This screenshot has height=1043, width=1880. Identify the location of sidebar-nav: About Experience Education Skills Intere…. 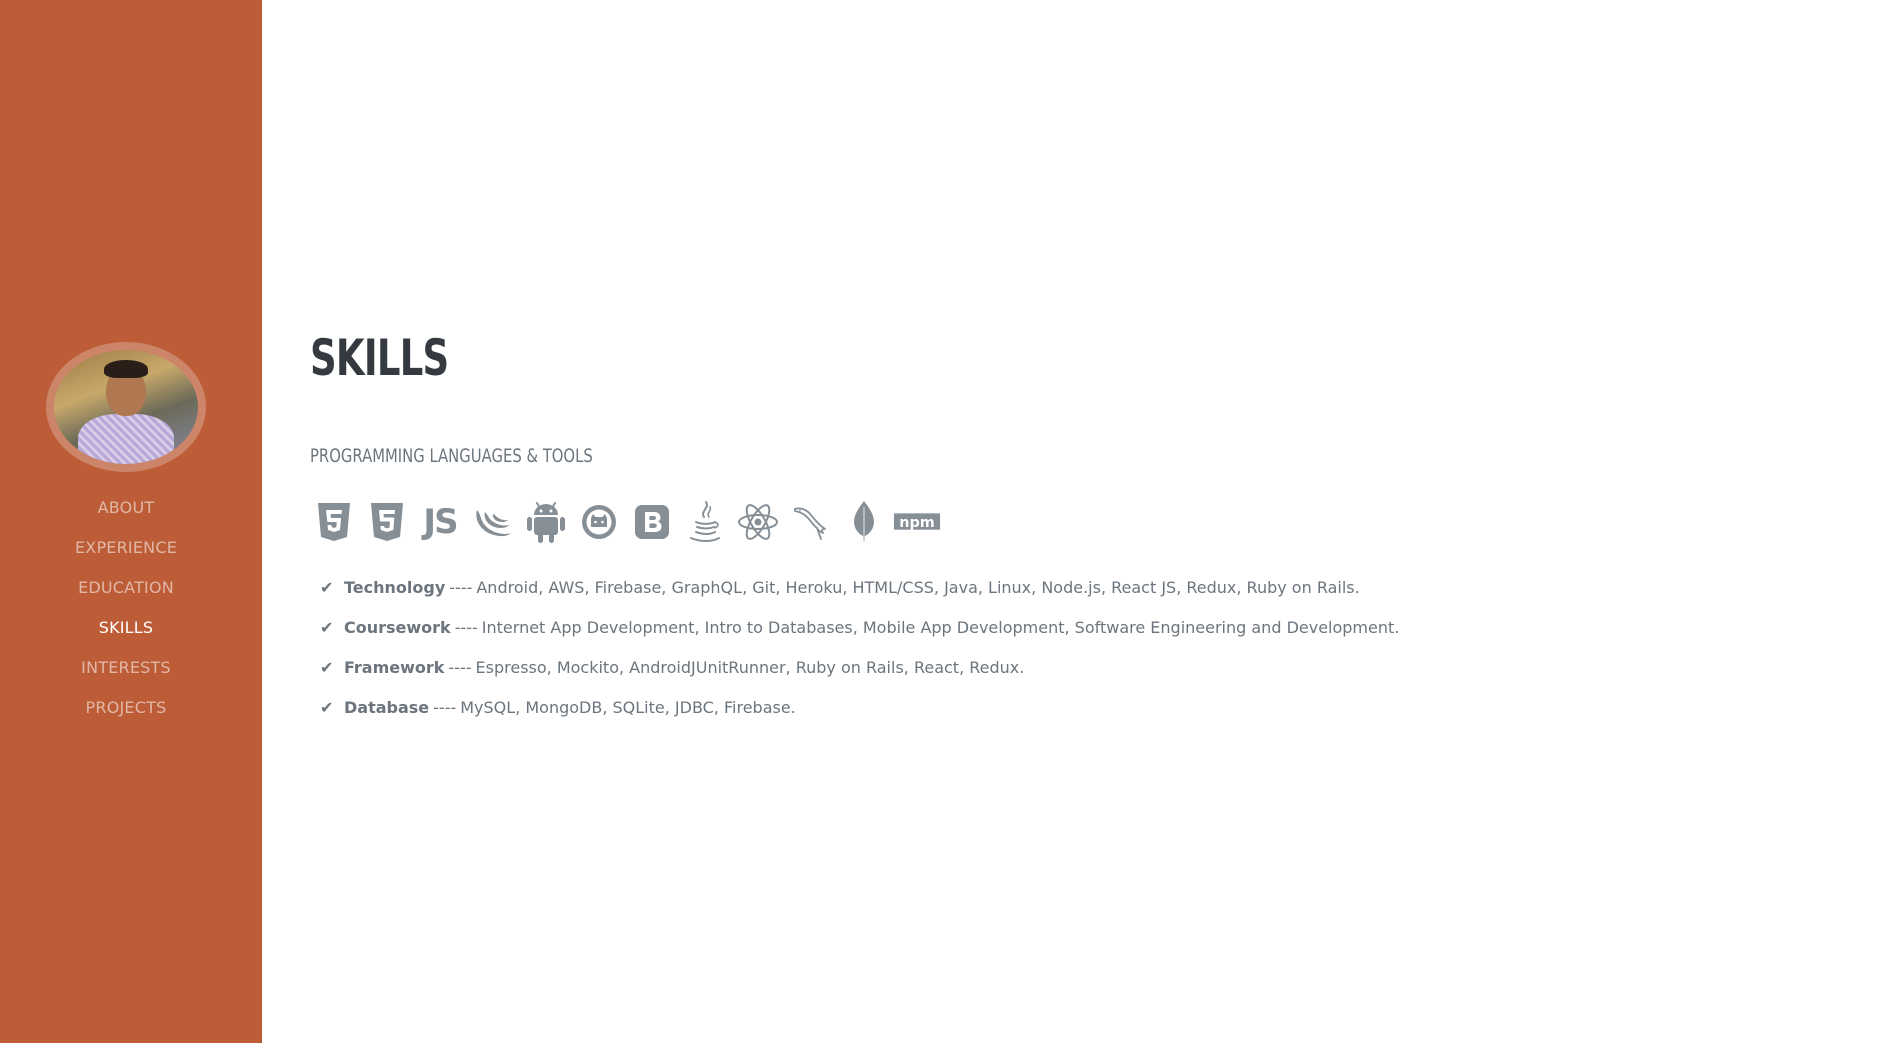
(126, 616).